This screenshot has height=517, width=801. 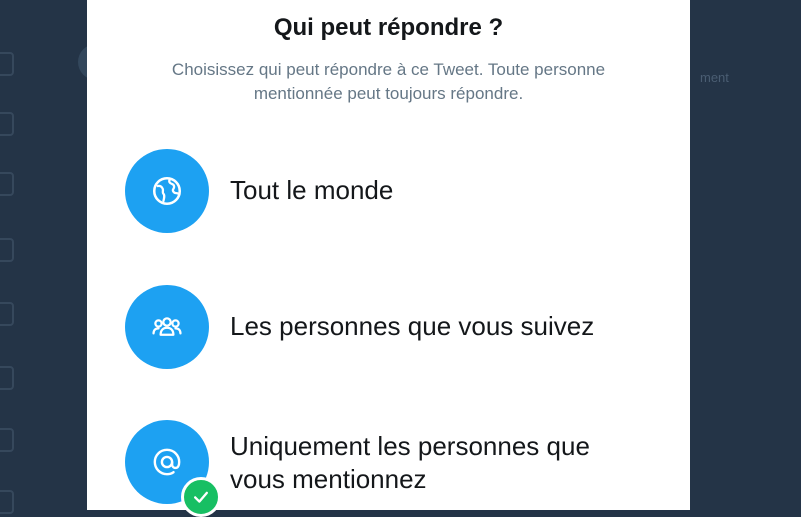 I want to click on dimmed-text: ment, so click(x=714, y=77).